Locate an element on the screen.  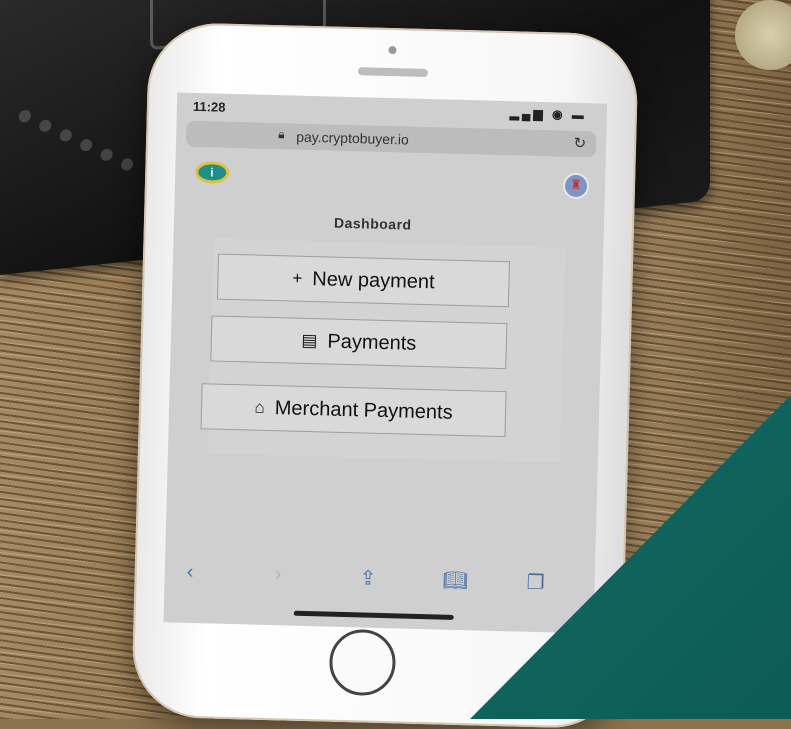
chevron-left-icon: ‹ is located at coordinates (190, 572).